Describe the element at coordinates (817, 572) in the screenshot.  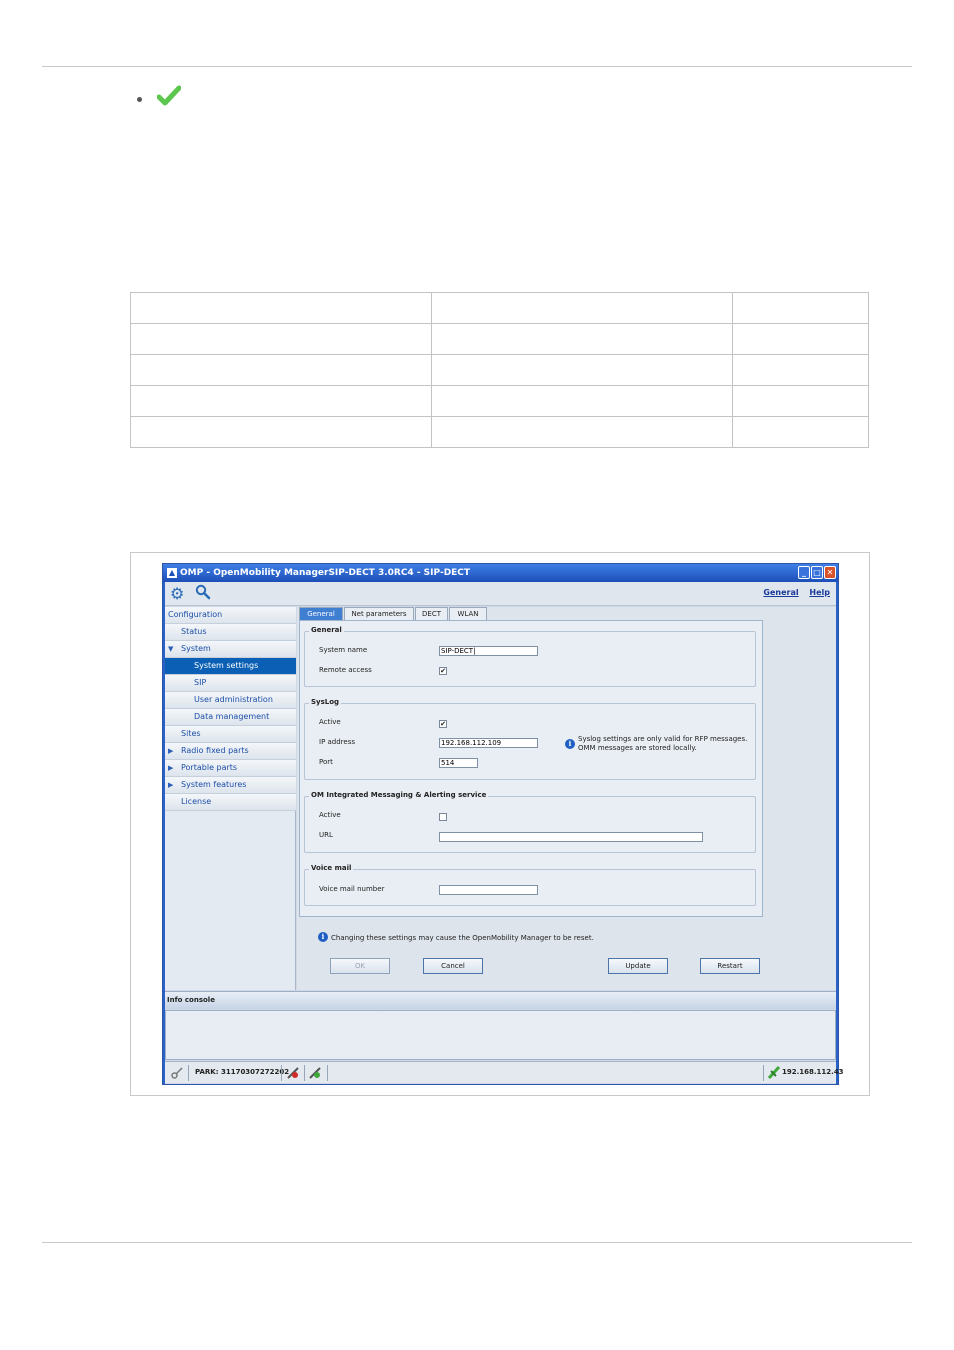
I see `maximize-button: □` at that location.